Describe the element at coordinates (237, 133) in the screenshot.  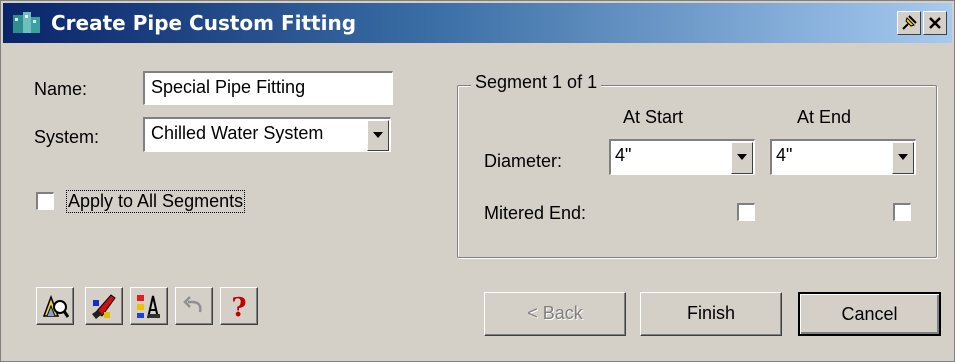
I see `system-select-value: Chilled Water System` at that location.